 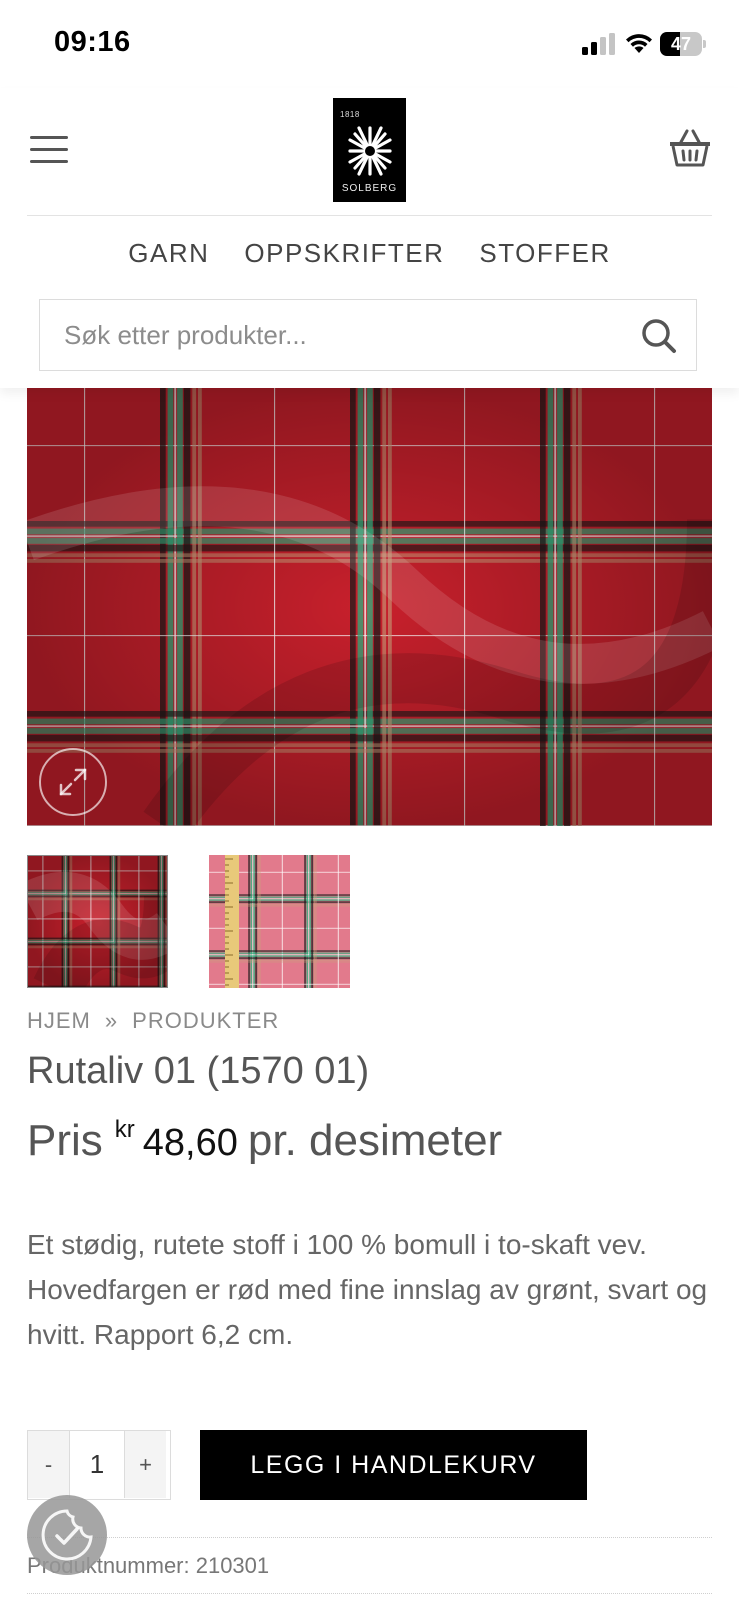 What do you see at coordinates (124, 1129) in the screenshot?
I see `price-currency: kr` at bounding box center [124, 1129].